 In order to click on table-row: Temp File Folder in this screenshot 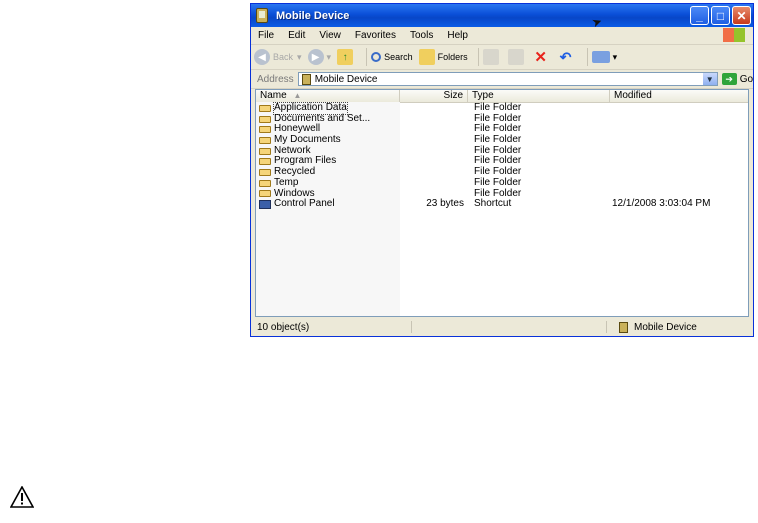, I will do `click(502, 182)`.